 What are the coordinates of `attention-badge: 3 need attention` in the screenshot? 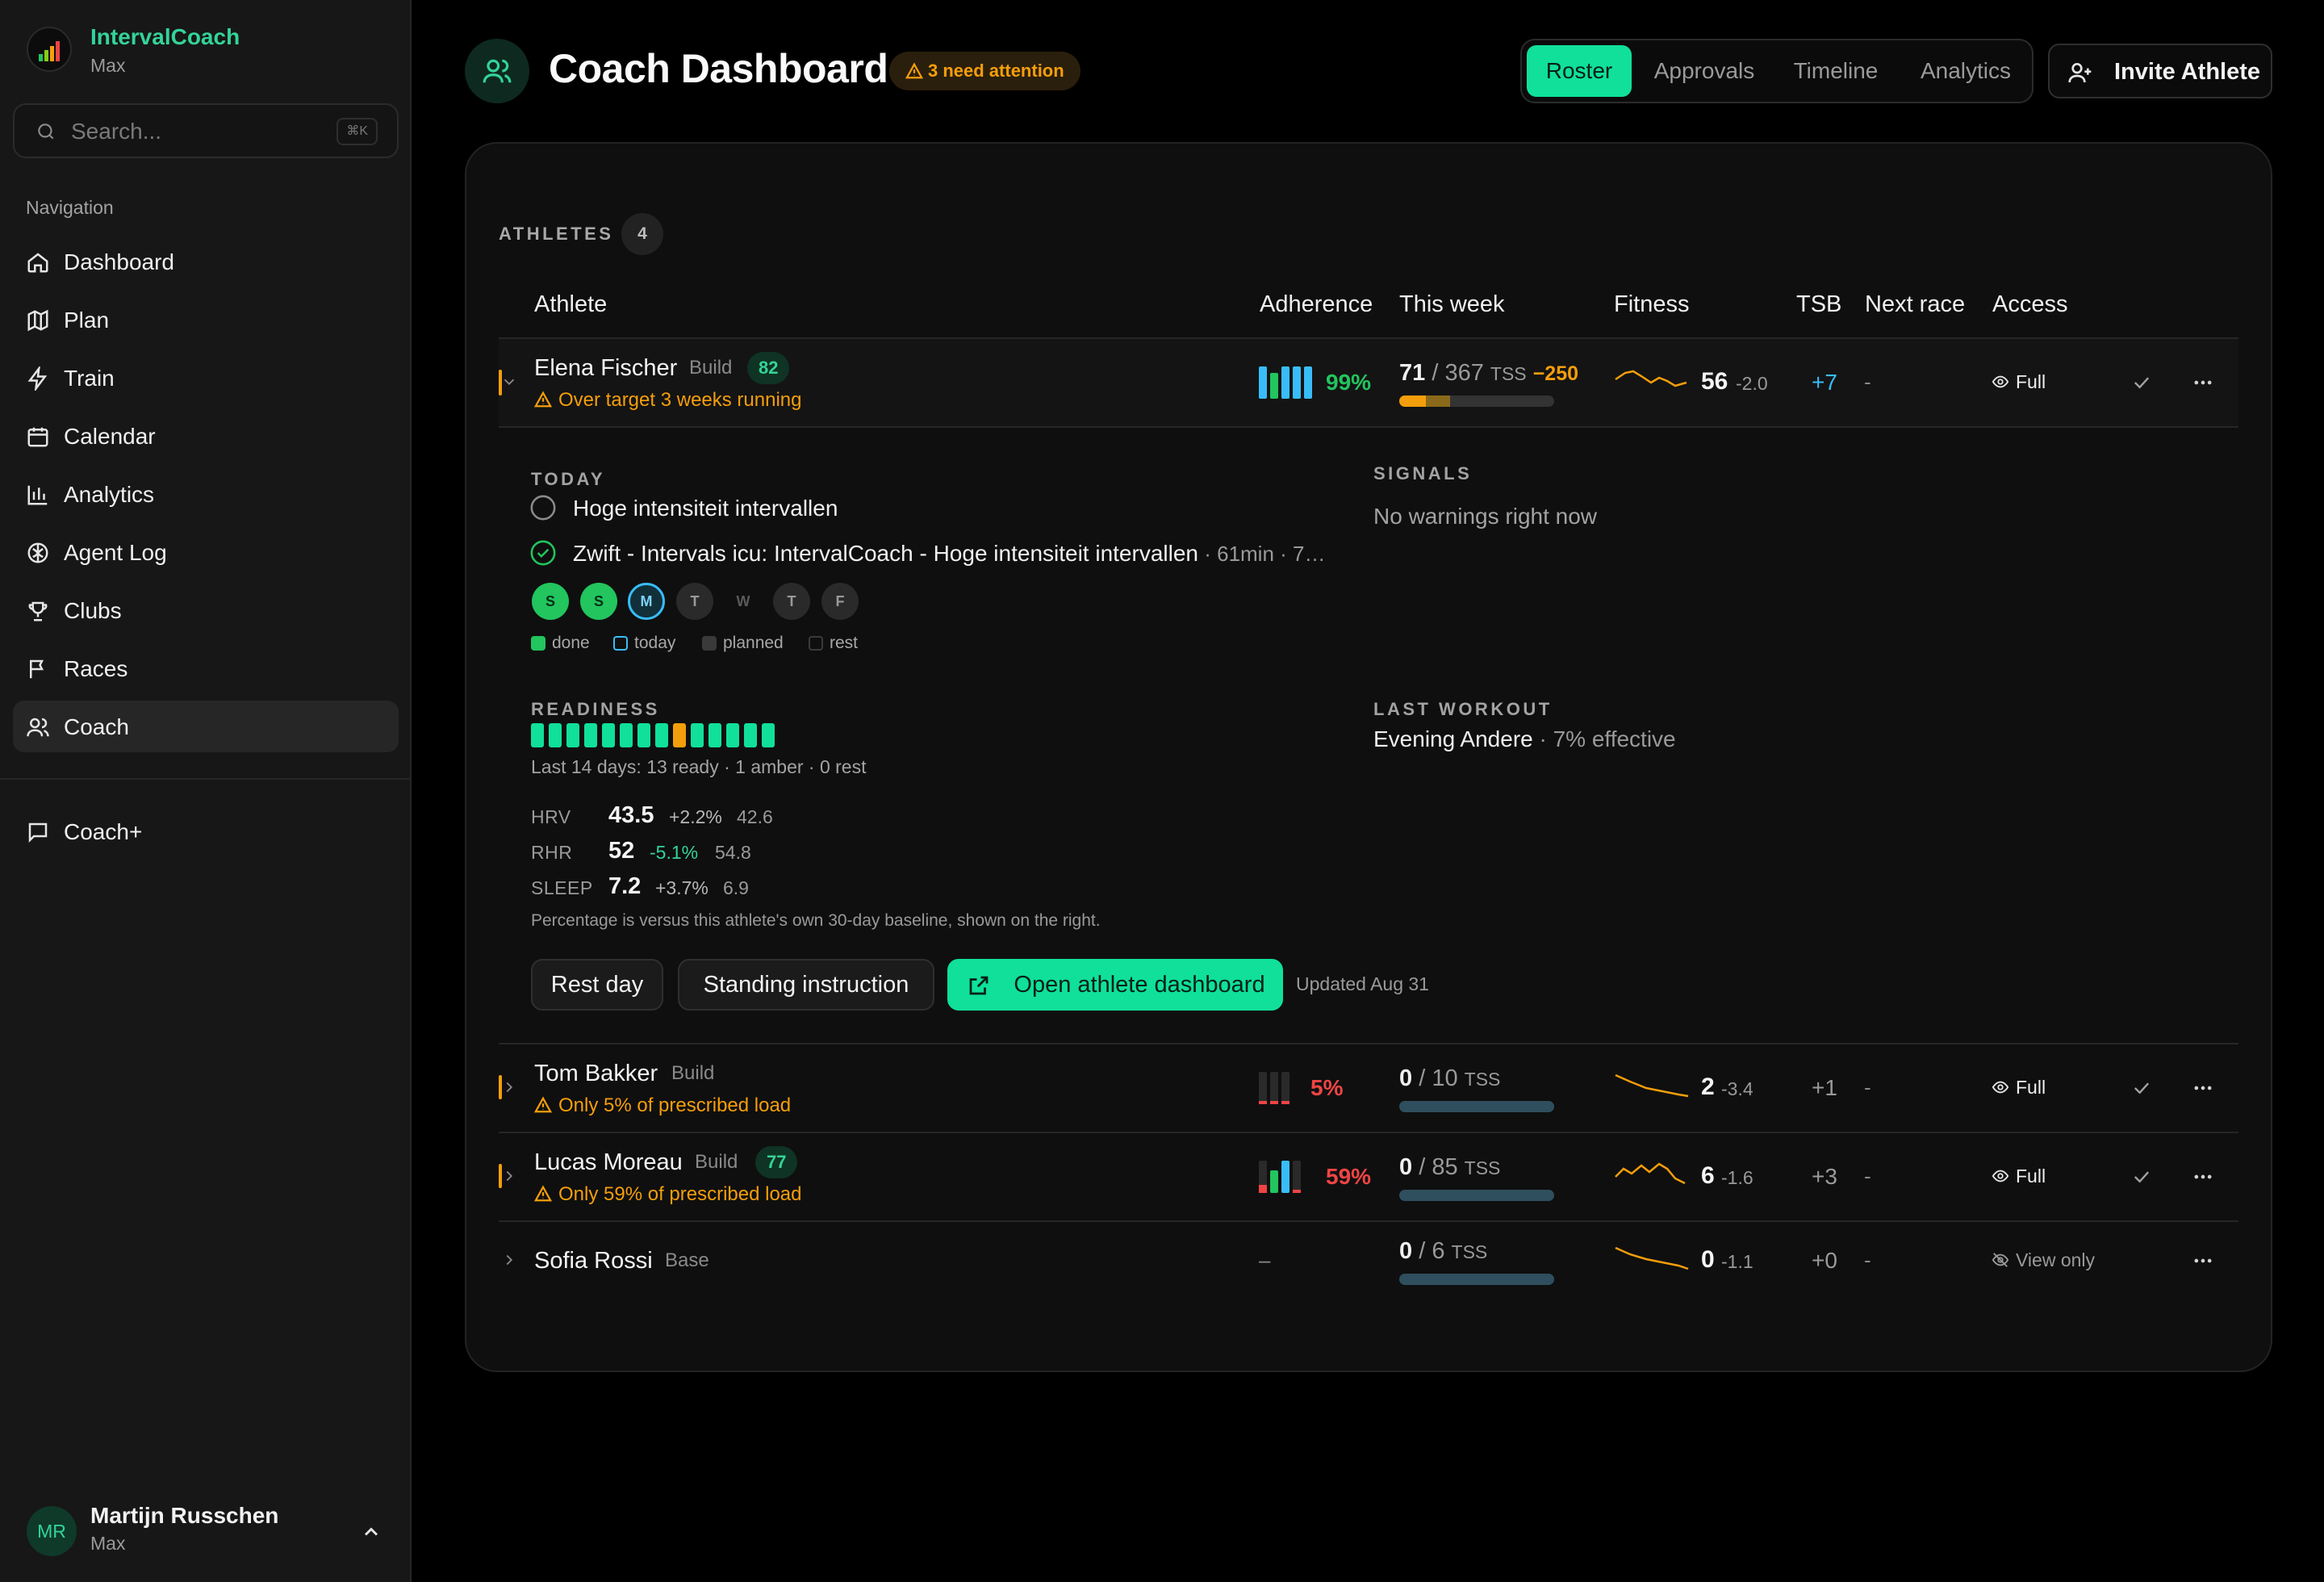 It's located at (984, 71).